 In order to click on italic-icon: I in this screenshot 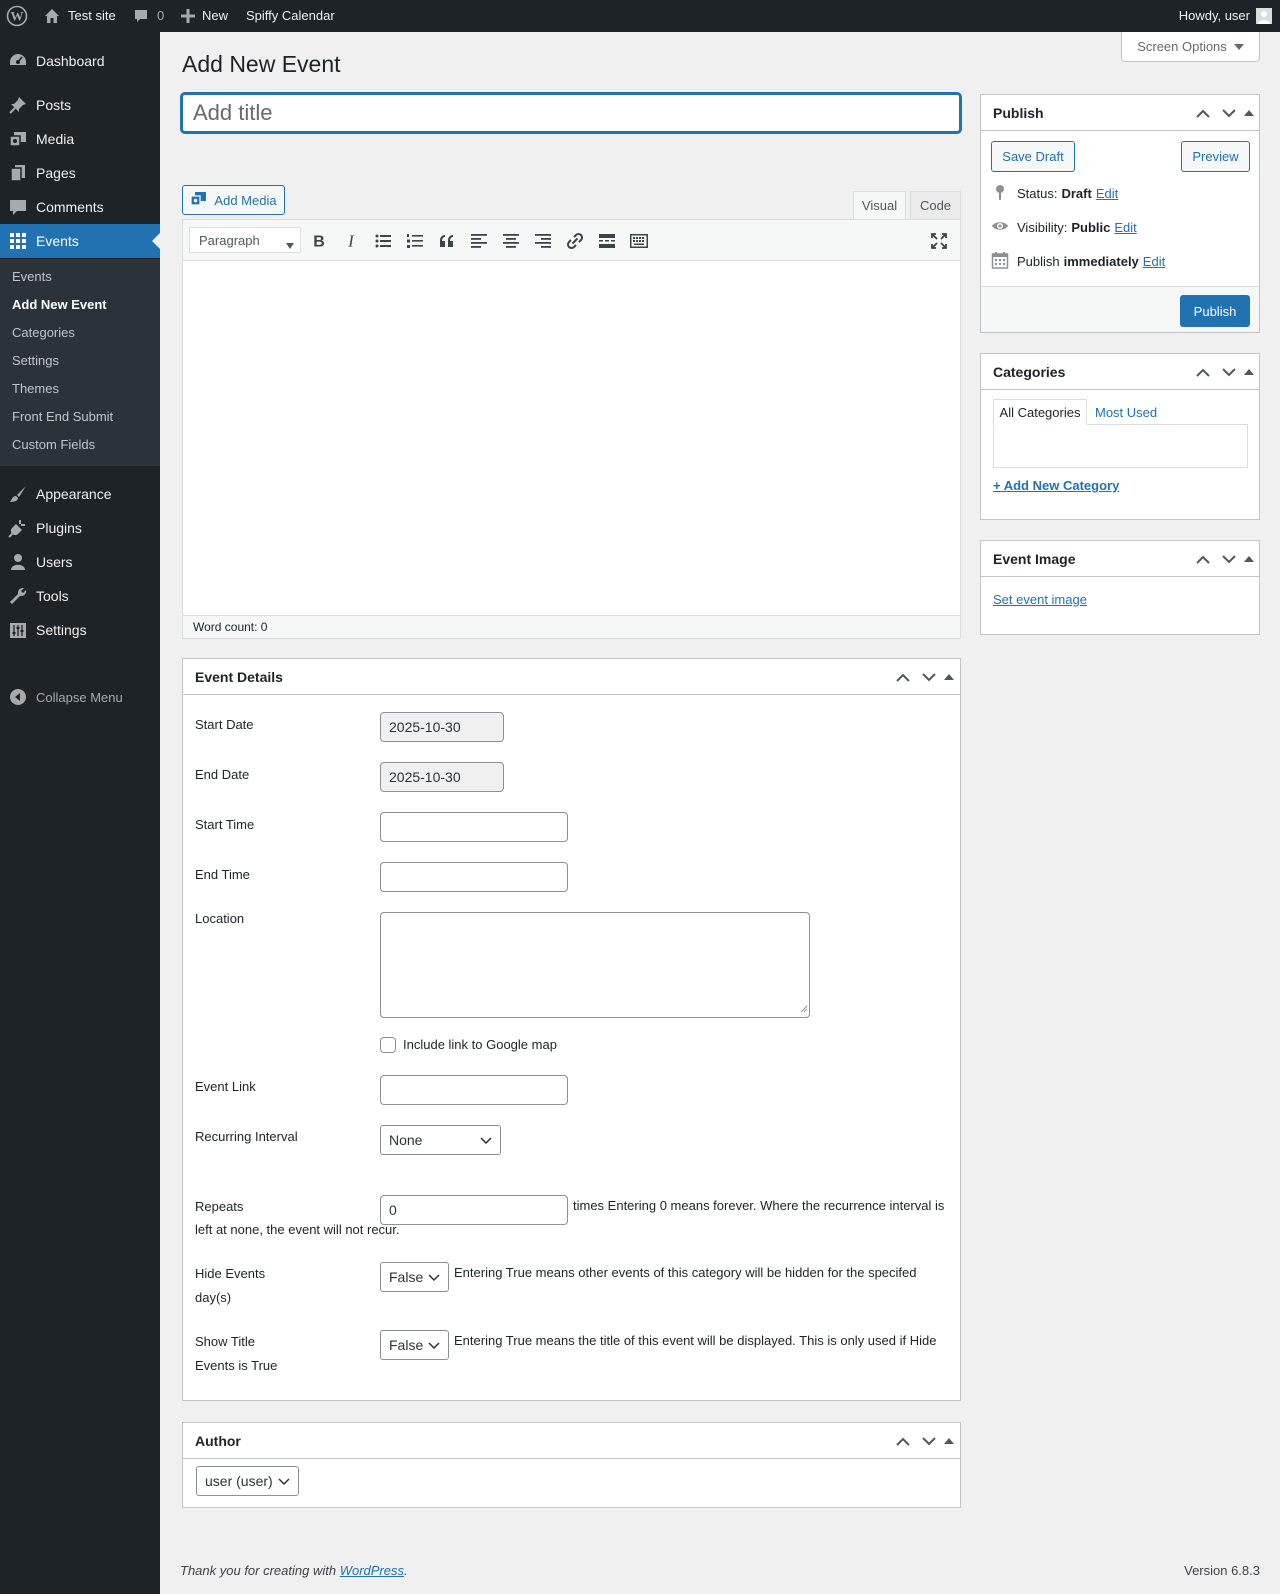, I will do `click(351, 241)`.